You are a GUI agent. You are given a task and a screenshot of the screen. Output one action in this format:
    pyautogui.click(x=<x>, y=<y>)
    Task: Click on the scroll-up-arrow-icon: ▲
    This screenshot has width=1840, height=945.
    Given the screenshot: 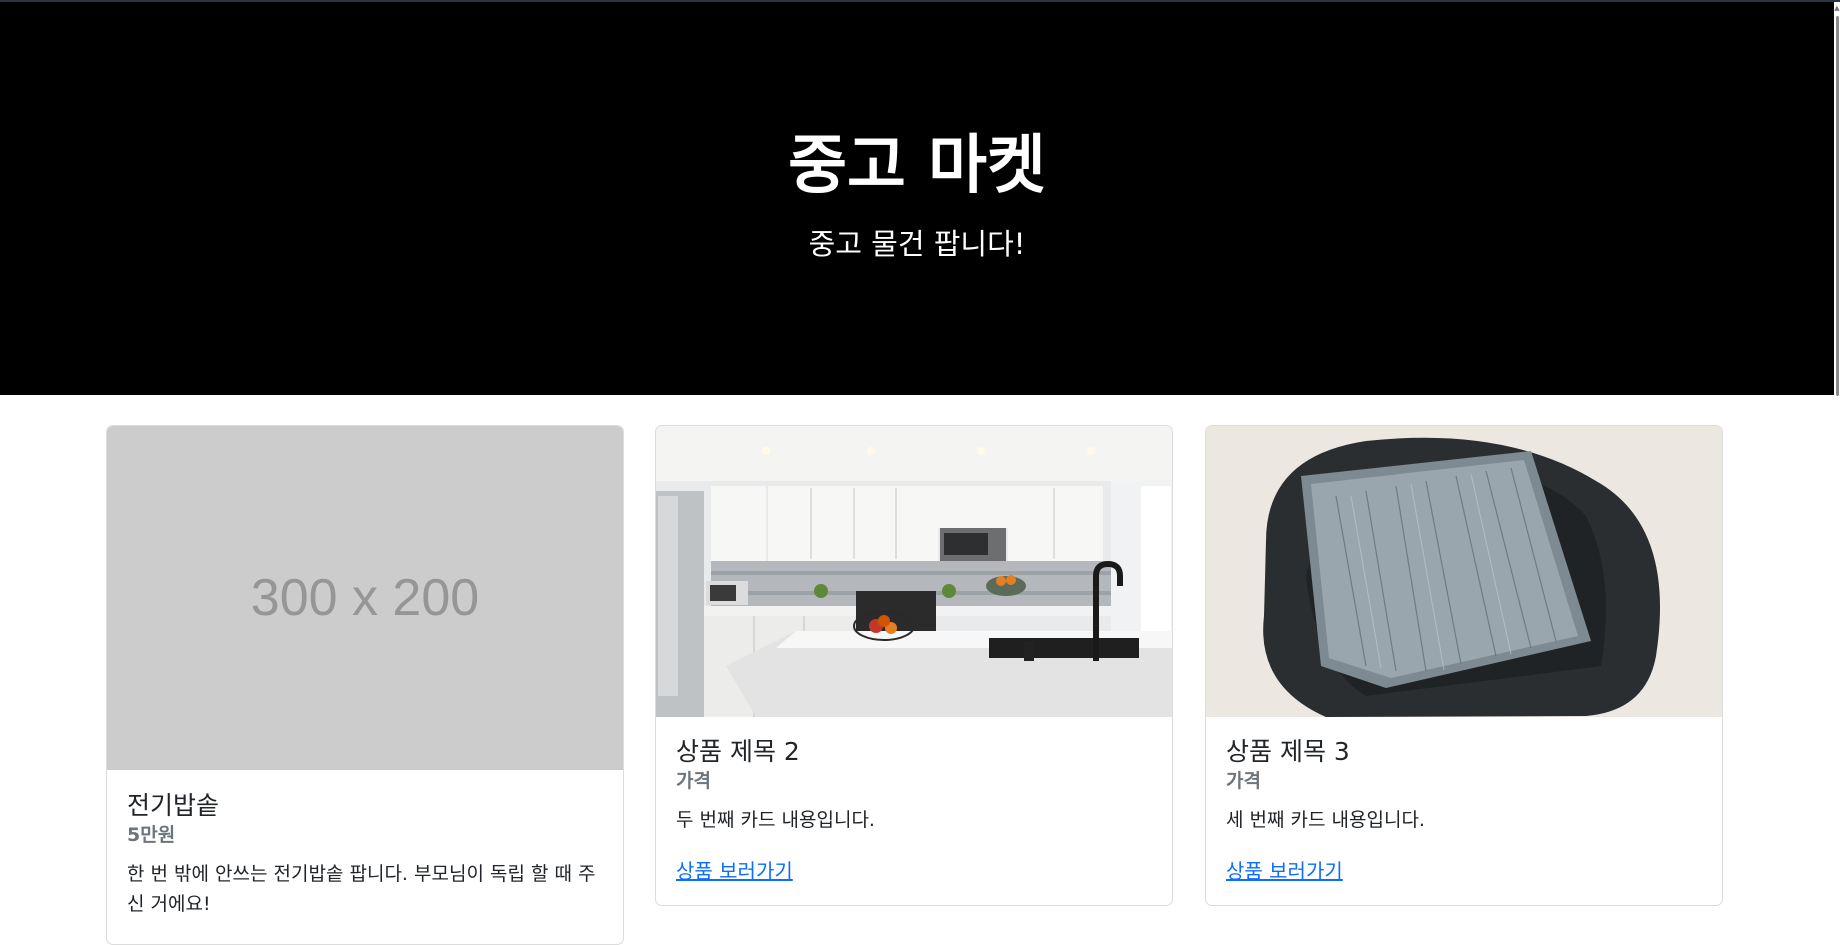 What is the action you would take?
    pyautogui.click(x=1837, y=8)
    